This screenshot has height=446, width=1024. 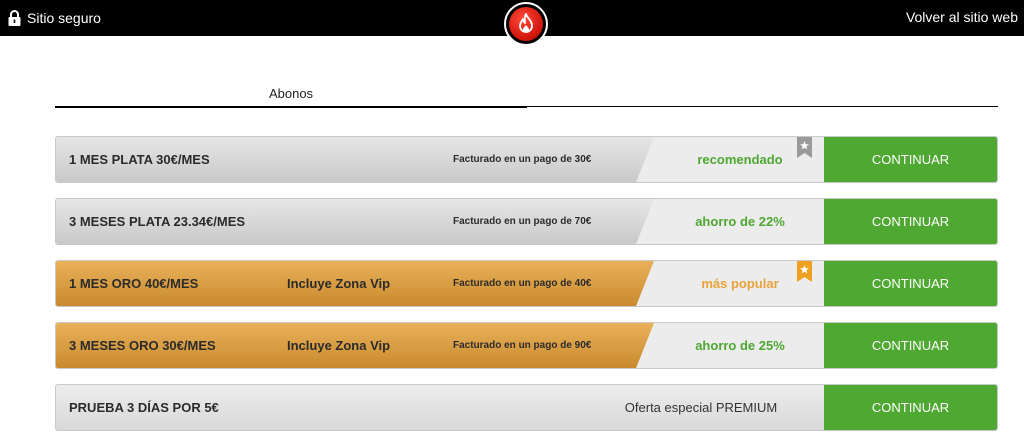 What do you see at coordinates (142, 345) in the screenshot?
I see `plan-title: 3 MESES ORO 30€/MES` at bounding box center [142, 345].